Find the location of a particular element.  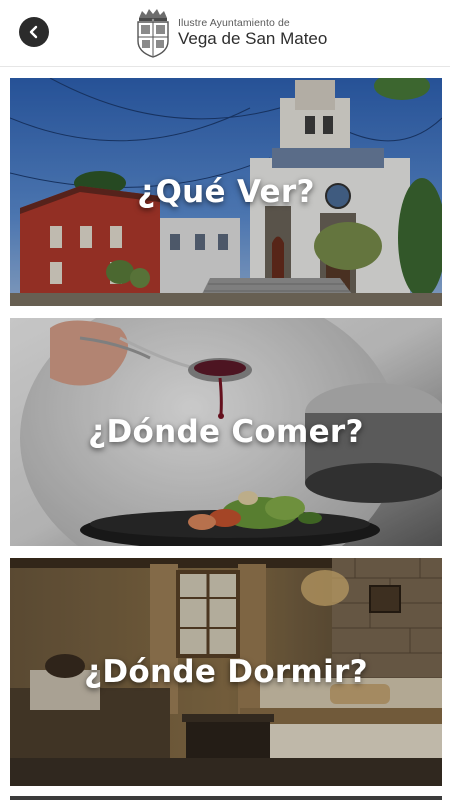

donde-comer-title: ¿Dónde Comer? is located at coordinates (226, 432).